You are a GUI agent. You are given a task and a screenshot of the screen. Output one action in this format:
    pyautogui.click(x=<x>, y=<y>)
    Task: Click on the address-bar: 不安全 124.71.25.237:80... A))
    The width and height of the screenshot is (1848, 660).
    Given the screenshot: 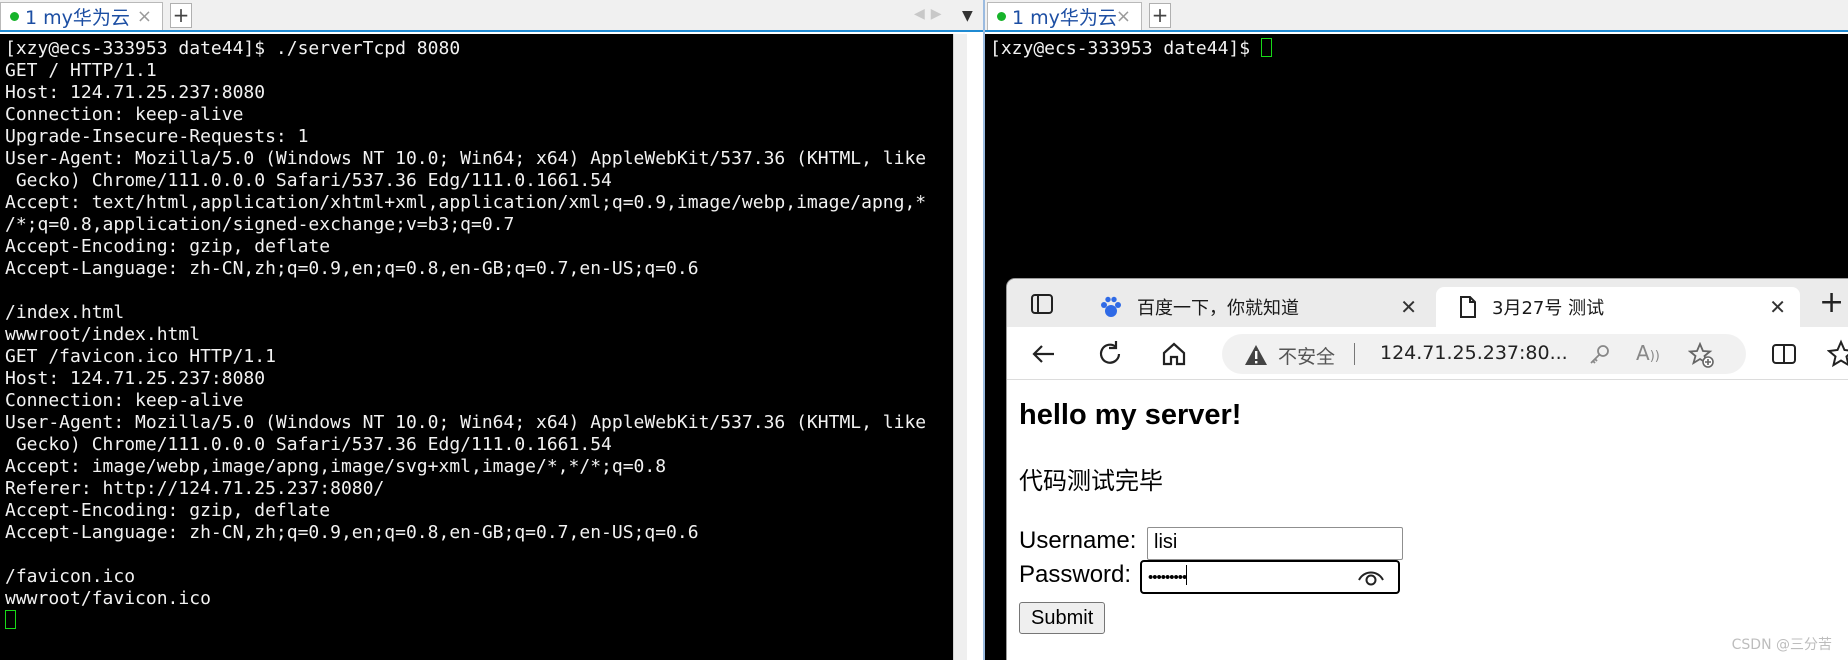 What is the action you would take?
    pyautogui.click(x=1484, y=354)
    